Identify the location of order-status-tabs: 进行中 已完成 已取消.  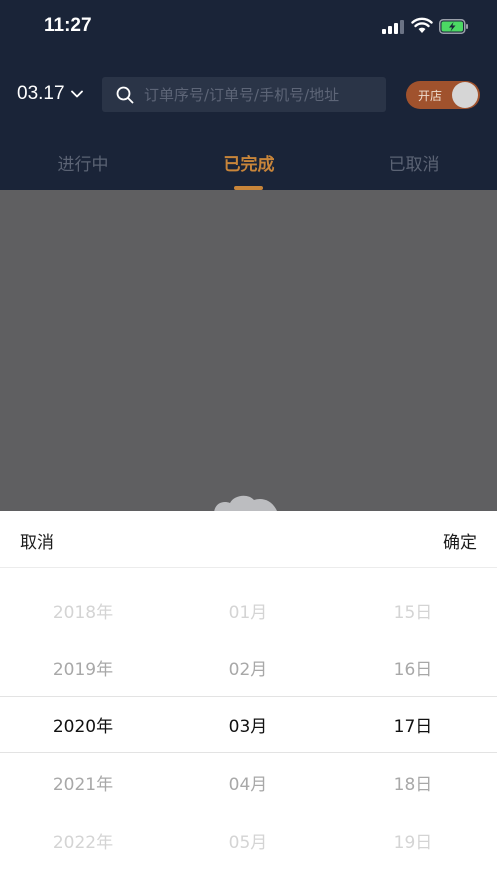
(248, 166).